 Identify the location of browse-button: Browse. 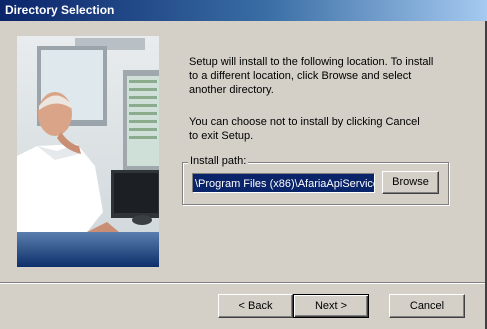
(410, 182).